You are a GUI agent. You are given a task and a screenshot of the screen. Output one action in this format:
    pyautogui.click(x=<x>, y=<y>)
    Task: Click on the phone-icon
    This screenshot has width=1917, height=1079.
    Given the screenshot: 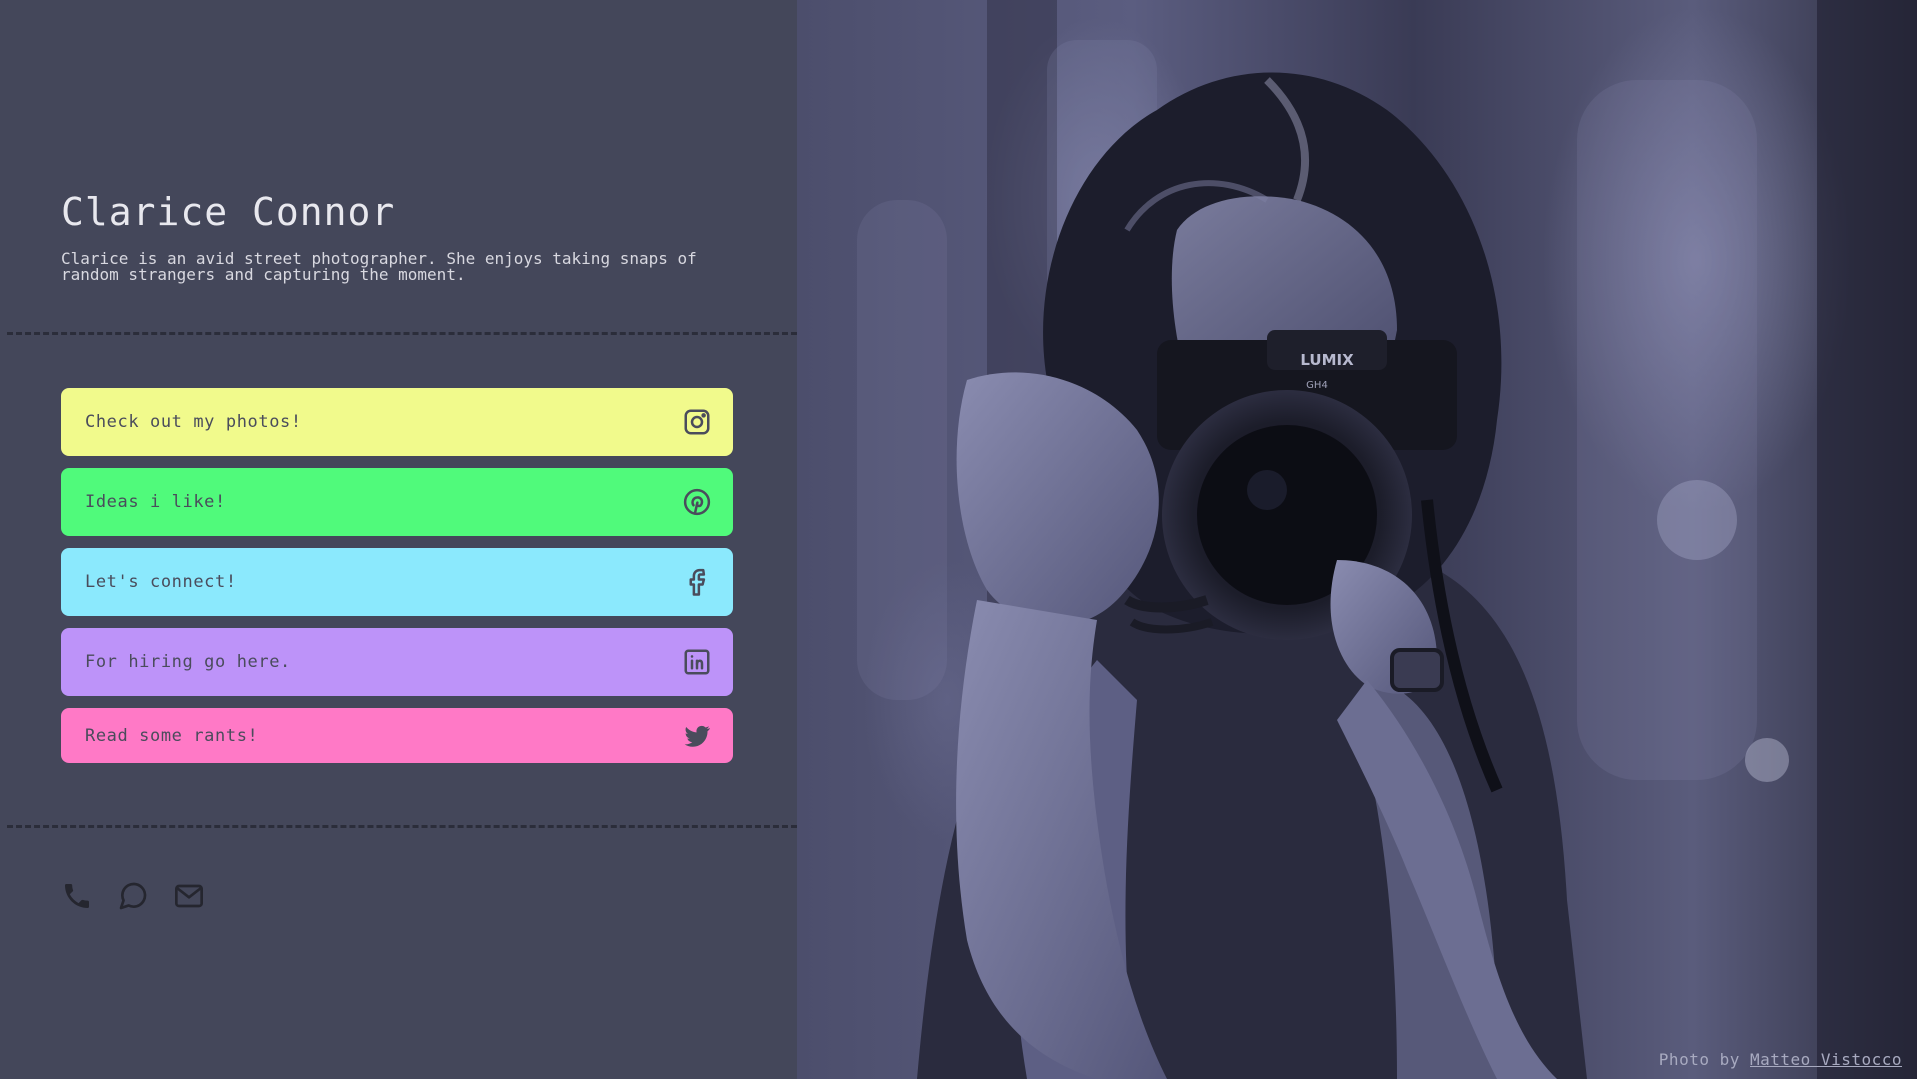 What is the action you would take?
    pyautogui.click(x=77, y=896)
    